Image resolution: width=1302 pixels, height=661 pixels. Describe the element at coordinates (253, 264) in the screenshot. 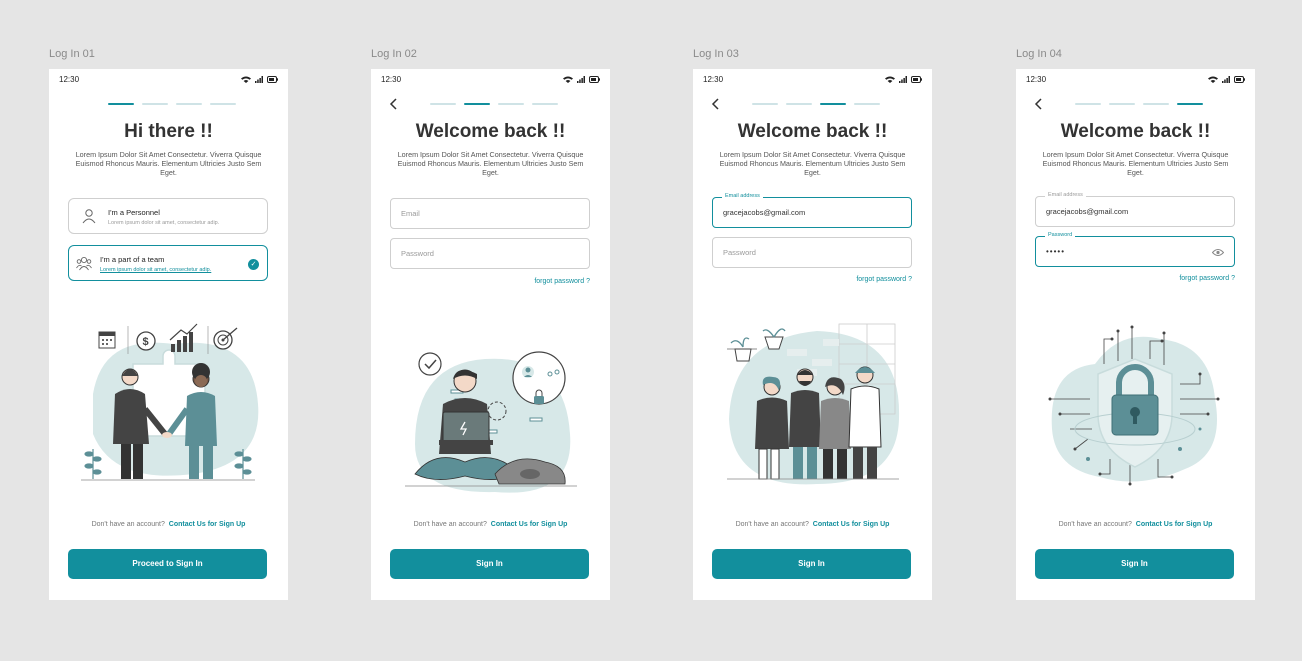

I see `check-icon: ✓` at that location.